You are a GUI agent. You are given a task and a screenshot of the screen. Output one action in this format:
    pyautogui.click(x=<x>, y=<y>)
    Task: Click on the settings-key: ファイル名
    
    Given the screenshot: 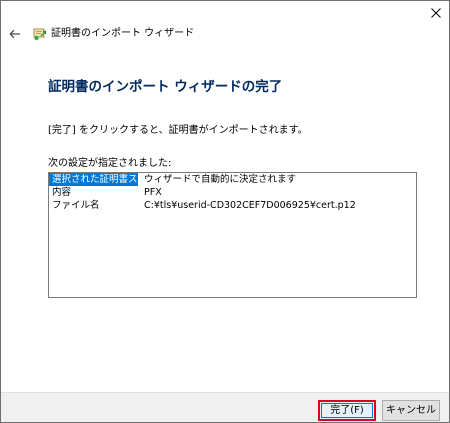 What is the action you would take?
    pyautogui.click(x=76, y=205)
    